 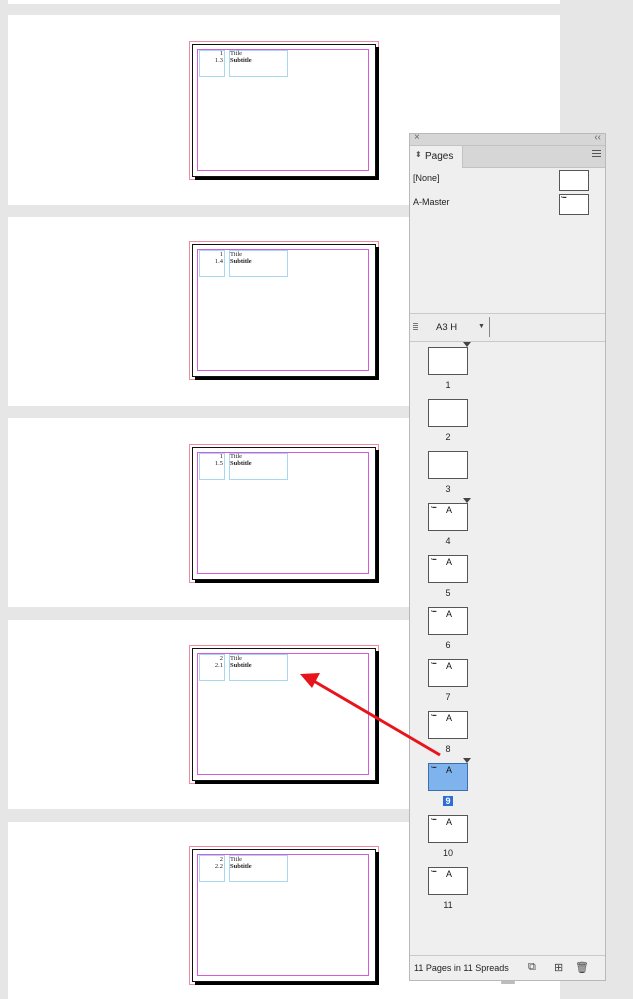 I want to click on page-item-9: ▪▬ A 9, so click(x=507, y=786).